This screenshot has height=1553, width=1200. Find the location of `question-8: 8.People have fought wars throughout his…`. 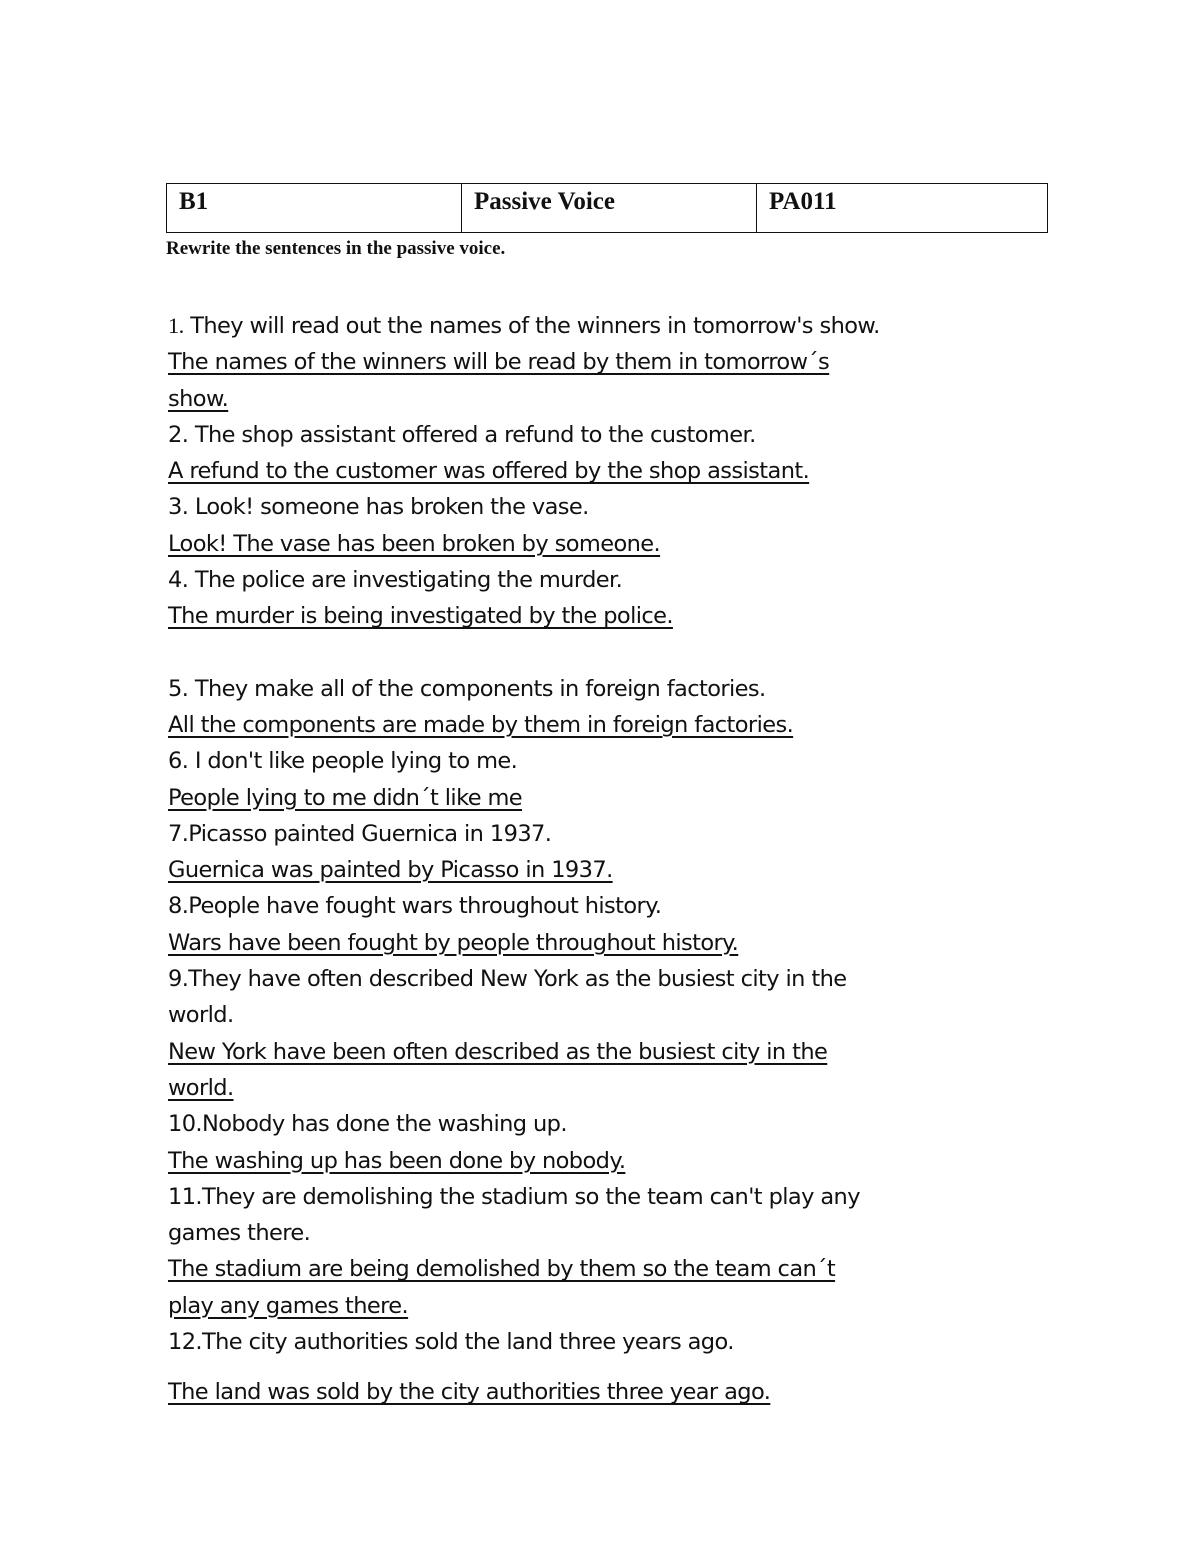

question-8: 8.People have fought wars throughout his… is located at coordinates (415, 906).